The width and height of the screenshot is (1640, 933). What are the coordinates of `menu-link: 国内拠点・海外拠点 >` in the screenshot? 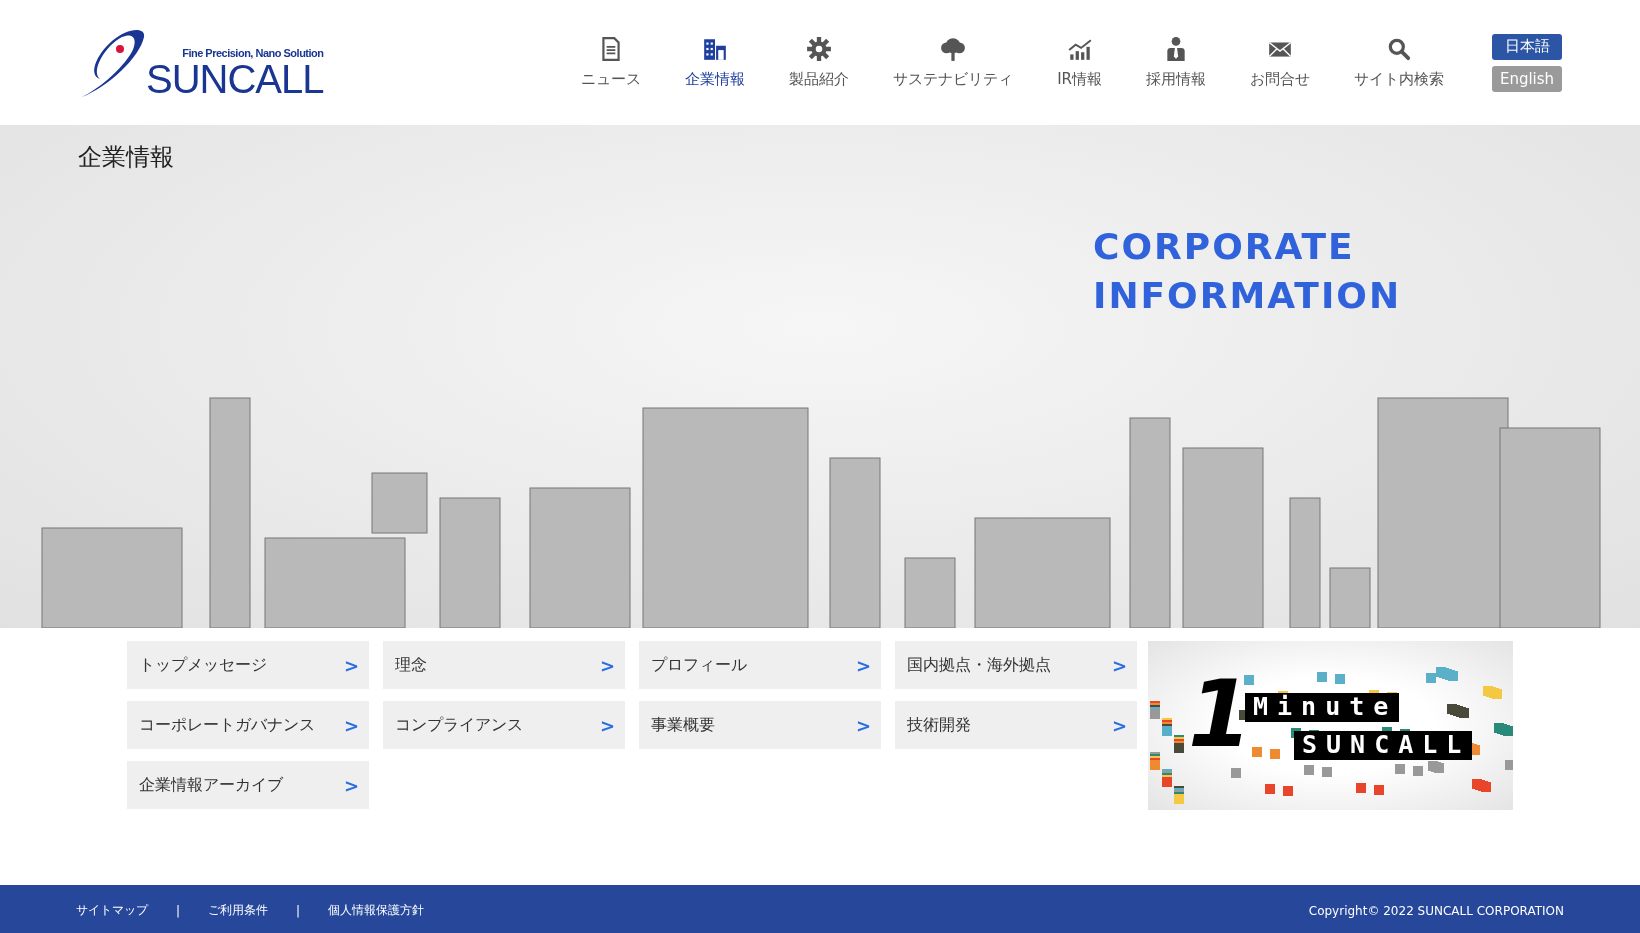 It's located at (1016, 665).